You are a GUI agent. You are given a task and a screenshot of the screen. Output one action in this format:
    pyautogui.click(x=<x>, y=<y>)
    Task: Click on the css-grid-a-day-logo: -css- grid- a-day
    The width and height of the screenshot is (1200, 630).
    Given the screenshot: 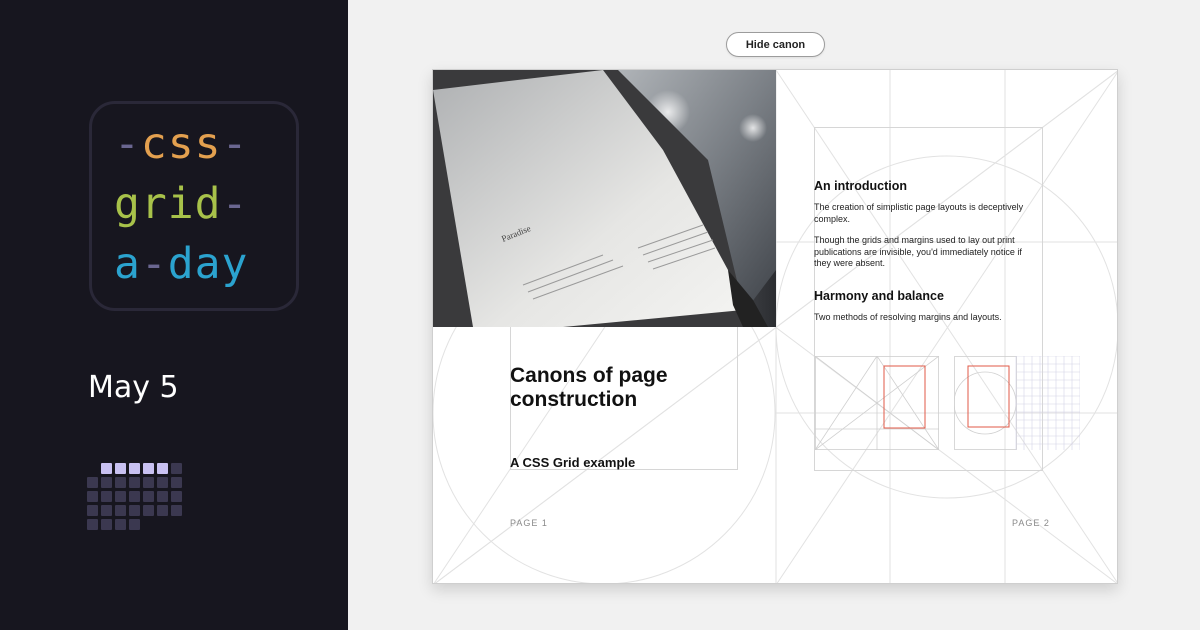 What is the action you would take?
    pyautogui.click(x=194, y=206)
    